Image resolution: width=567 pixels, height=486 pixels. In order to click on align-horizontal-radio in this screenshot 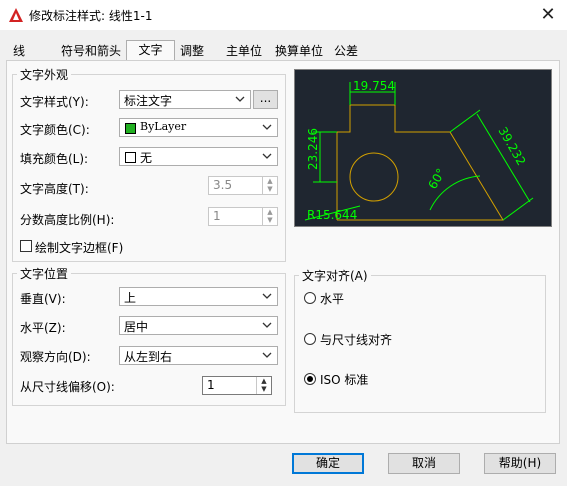, I will do `click(310, 298)`.